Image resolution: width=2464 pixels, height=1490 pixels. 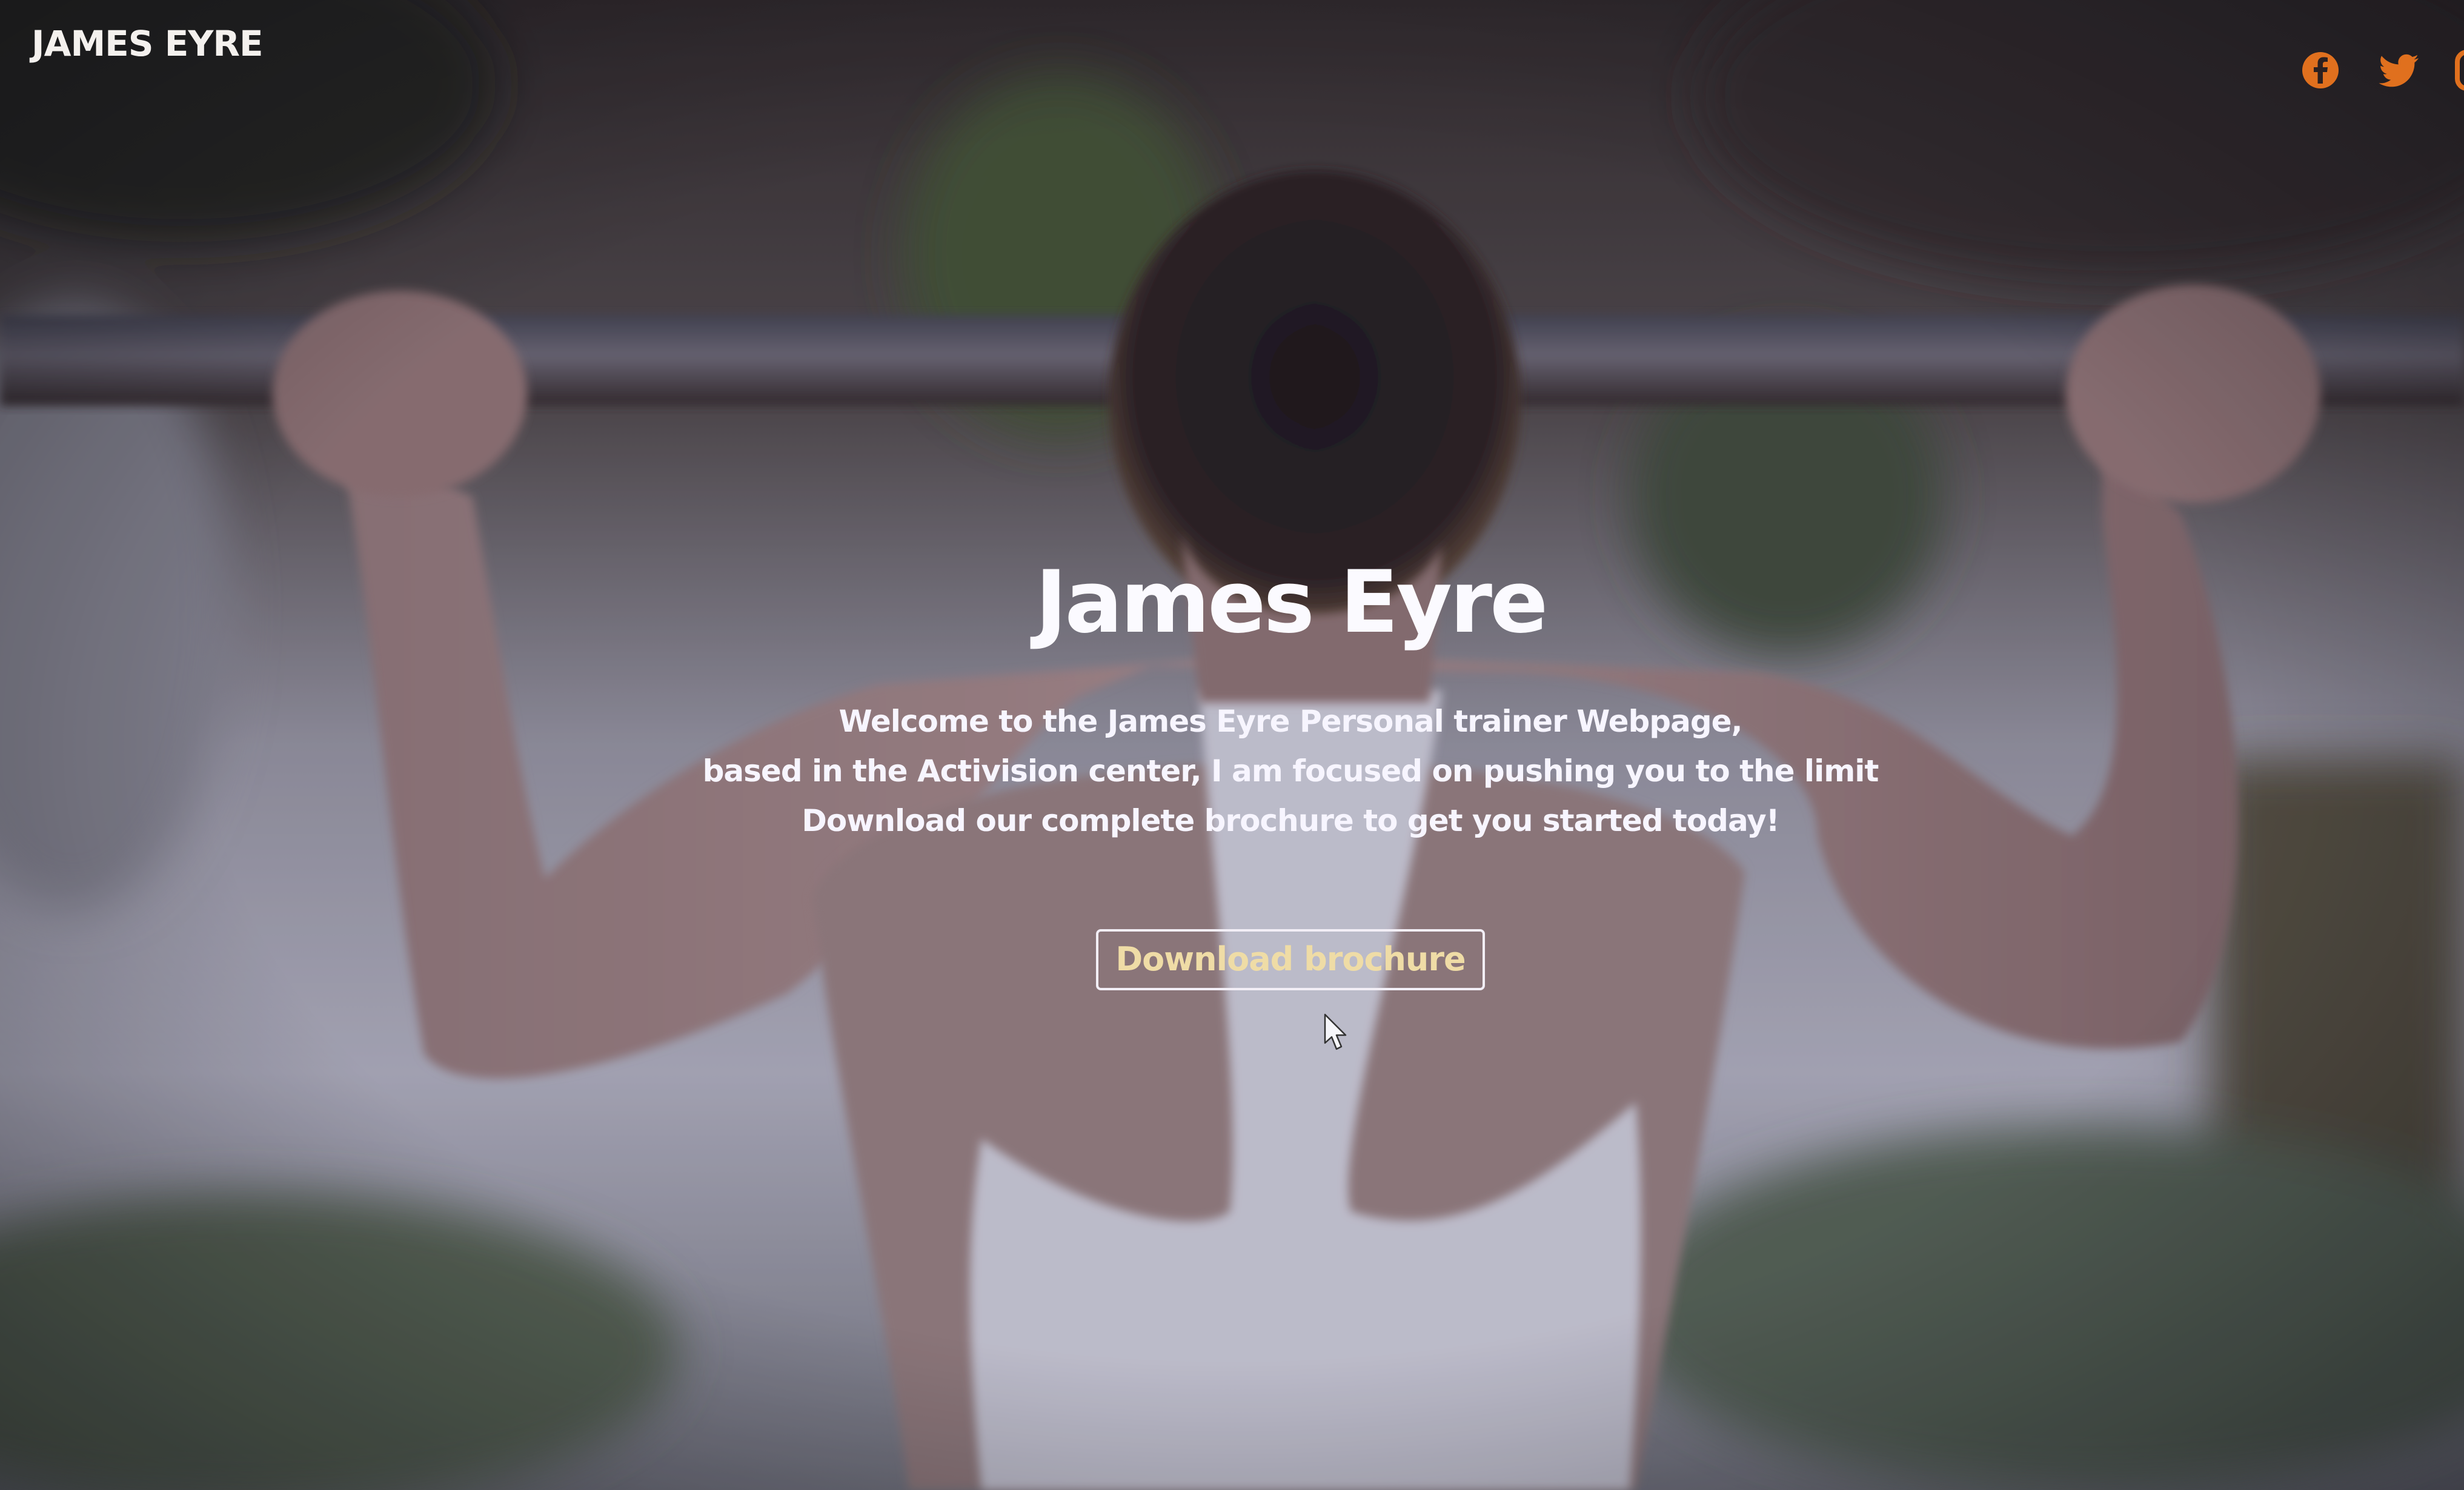 I want to click on hero-title: James Eyre, so click(x=1292, y=602).